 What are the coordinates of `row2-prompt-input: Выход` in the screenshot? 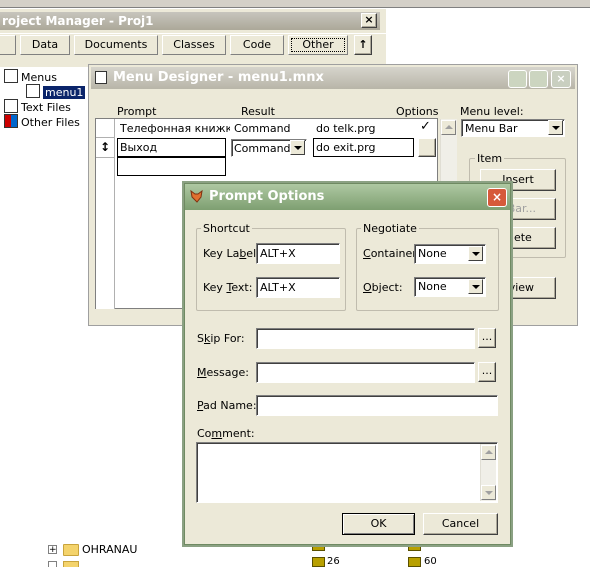 It's located at (171, 147).